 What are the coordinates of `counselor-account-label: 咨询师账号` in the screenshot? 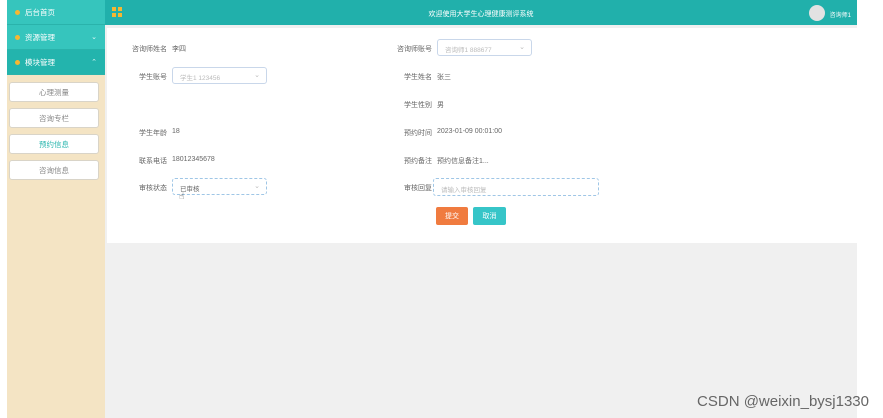 It's located at (414, 49).